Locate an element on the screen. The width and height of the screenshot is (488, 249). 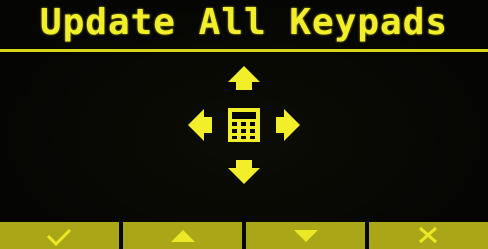
cross-icon is located at coordinates (427, 235).